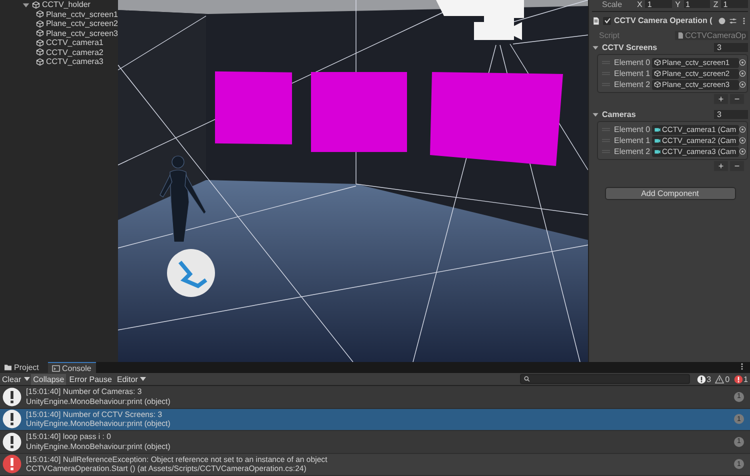 Image resolution: width=750 pixels, height=476 pixels. What do you see at coordinates (711, 35) in the screenshot?
I see `script-field: CCTVCameraOp` at bounding box center [711, 35].